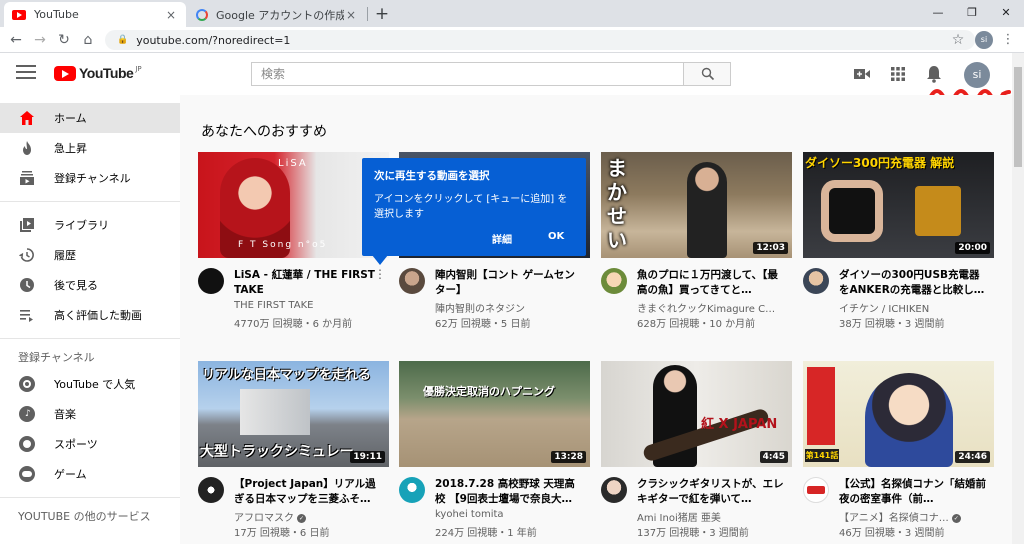 This screenshot has width=1024, height=557. I want to click on browser-profile-avatar: si, so click(984, 40).